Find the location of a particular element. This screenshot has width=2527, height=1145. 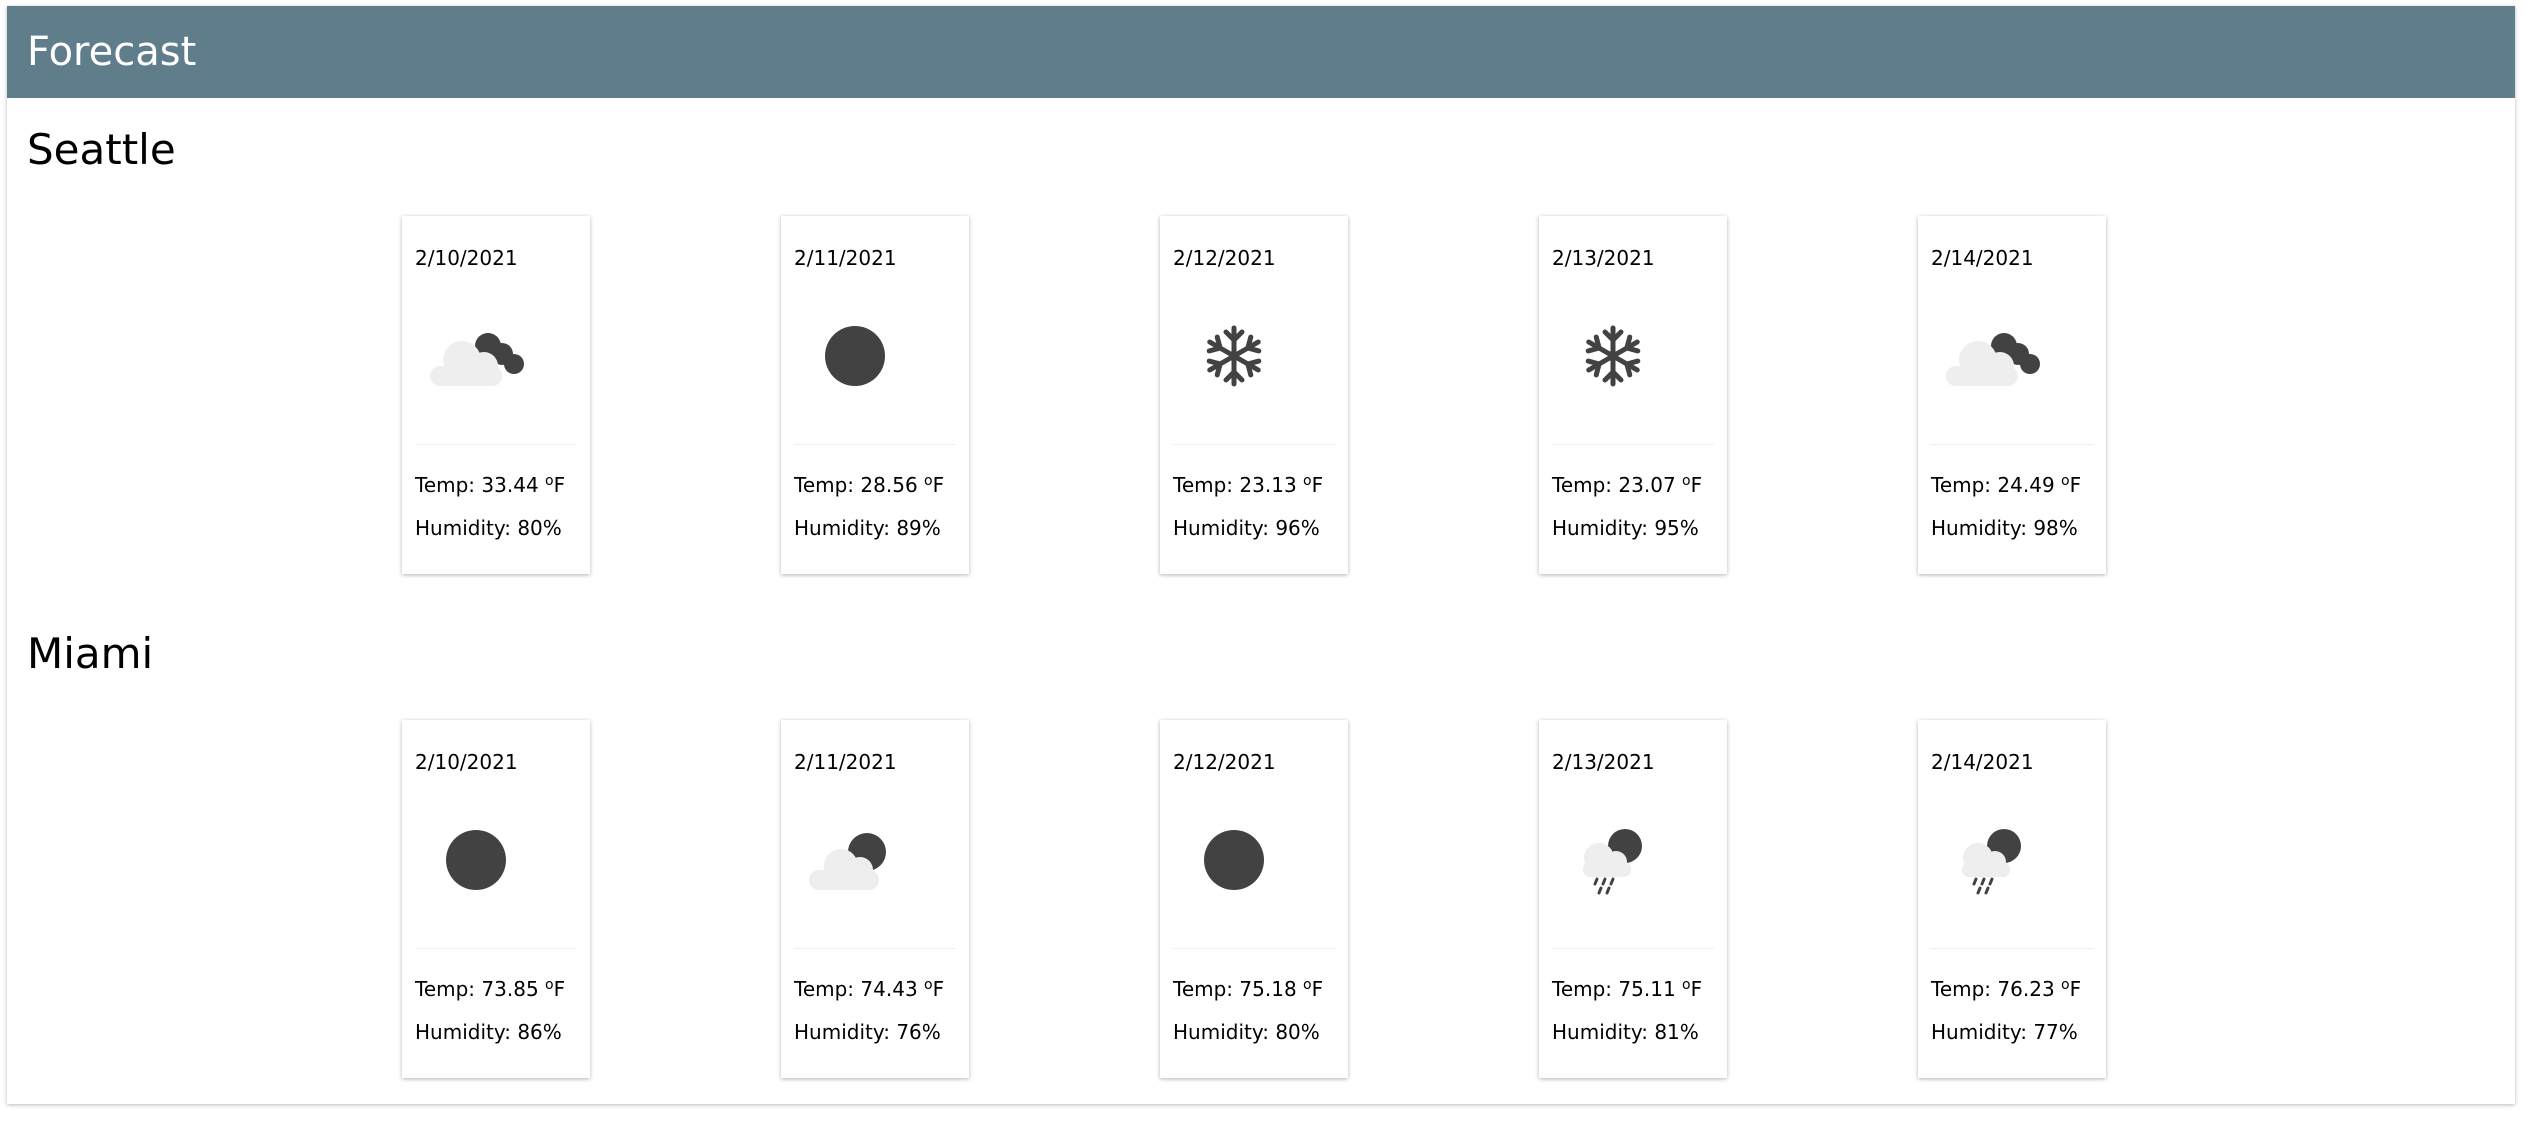

humidity: Humidity: 95% is located at coordinates (1625, 528).